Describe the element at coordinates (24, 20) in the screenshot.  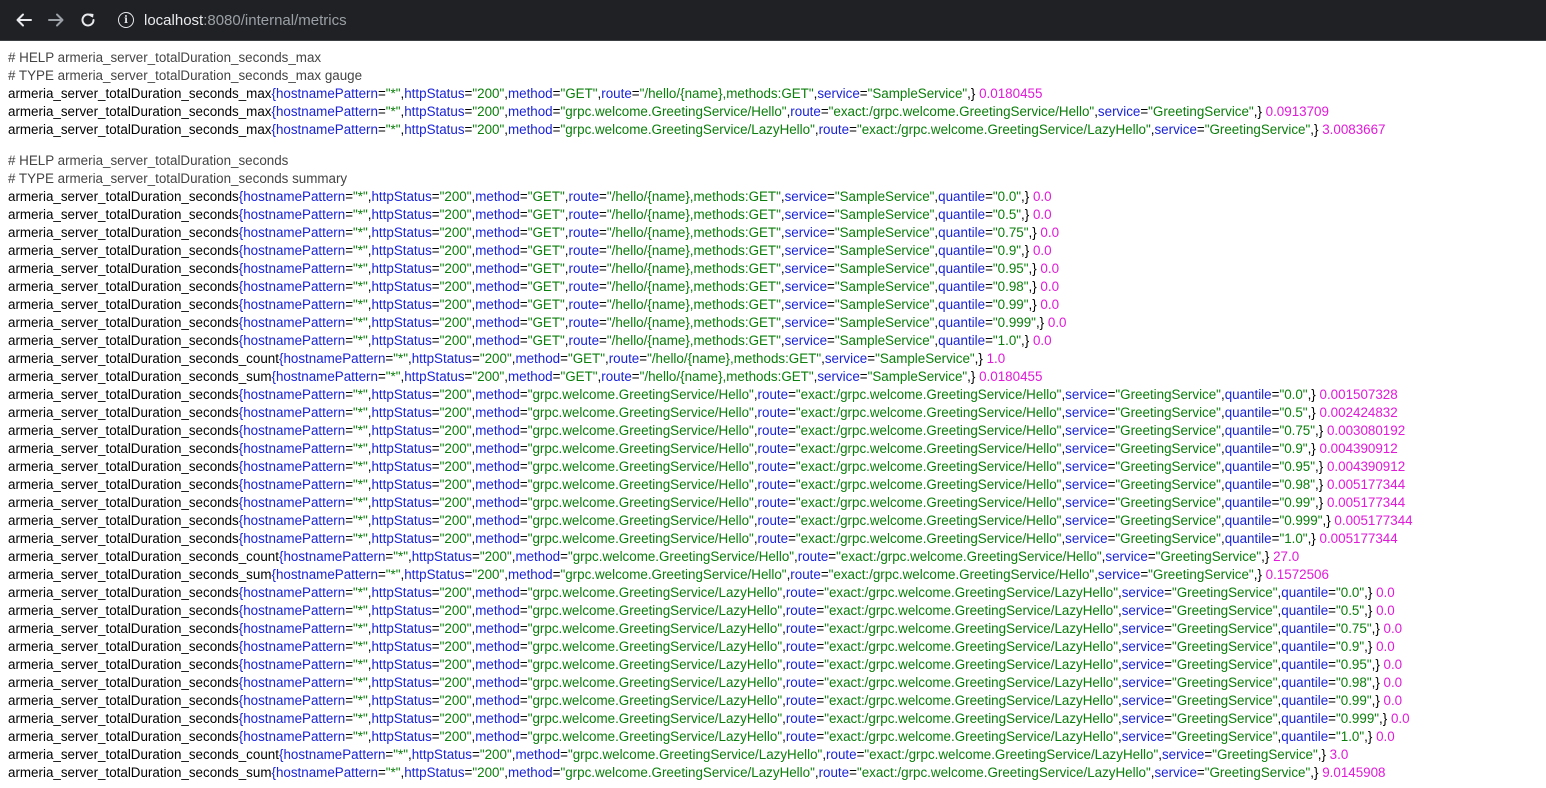
I see `back-button` at that location.